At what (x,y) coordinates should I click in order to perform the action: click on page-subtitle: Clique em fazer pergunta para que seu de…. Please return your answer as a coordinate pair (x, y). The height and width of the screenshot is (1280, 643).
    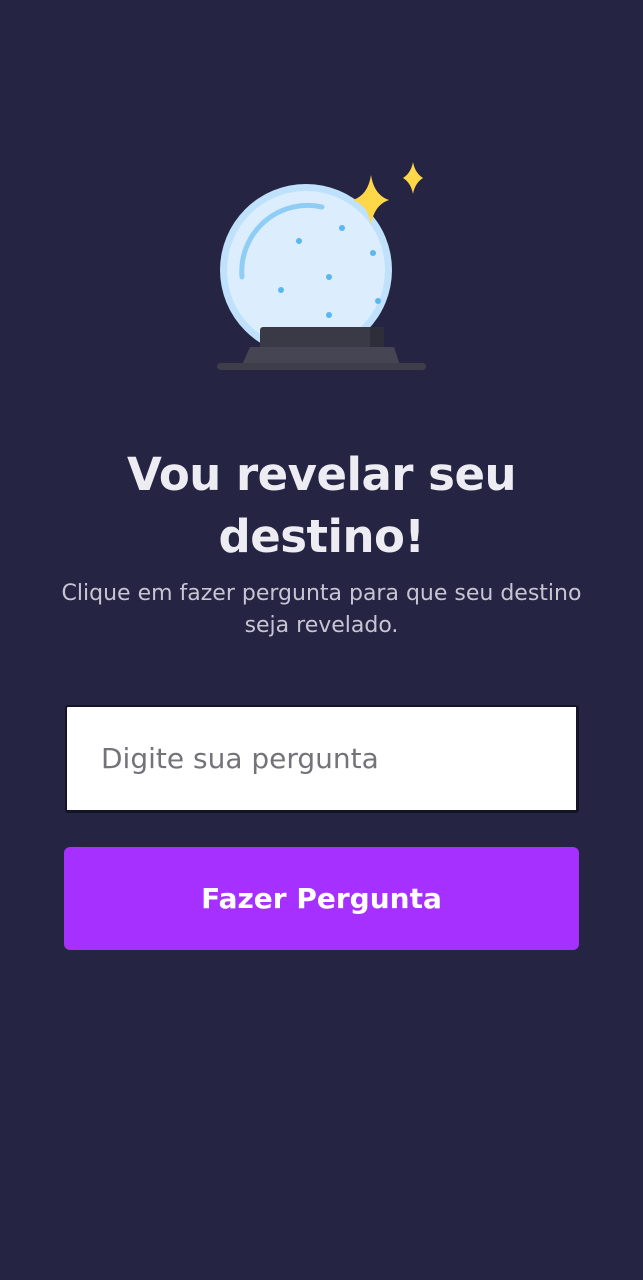
    Looking at the image, I should click on (321, 609).